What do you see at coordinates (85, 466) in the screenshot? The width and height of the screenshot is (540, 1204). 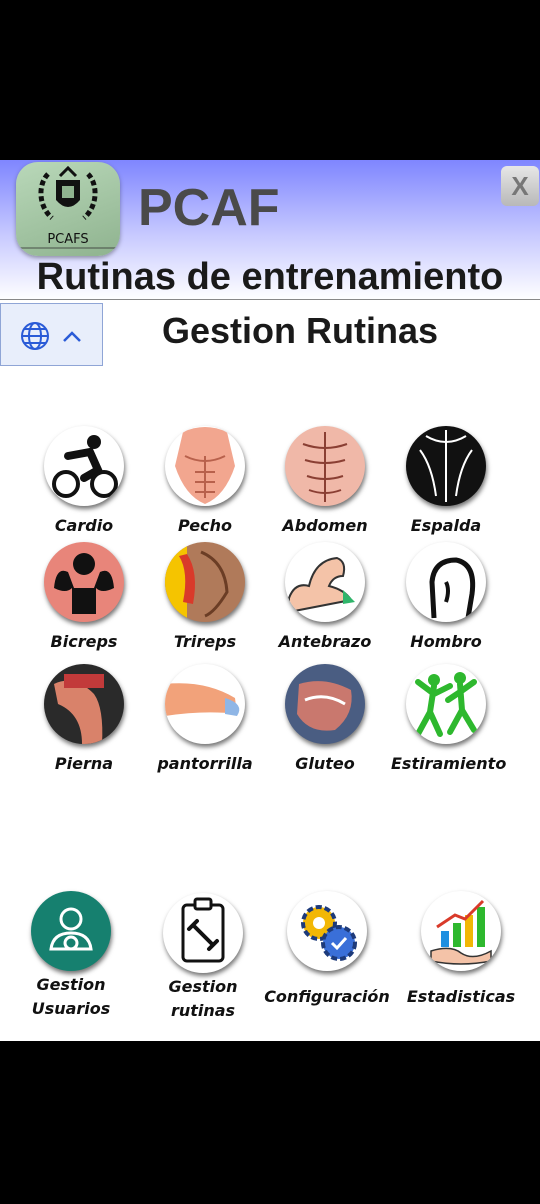 I see `cycling-icon` at bounding box center [85, 466].